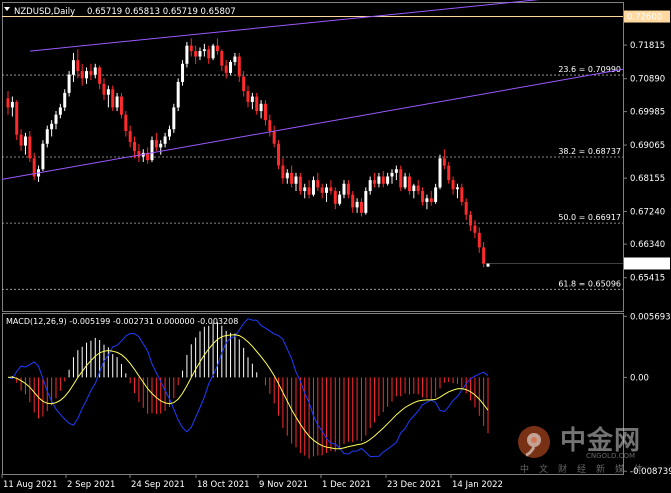 The image size is (671, 493). Describe the element at coordinates (644, 18) in the screenshot. I see `level-price-label: 0.72600` at that location.